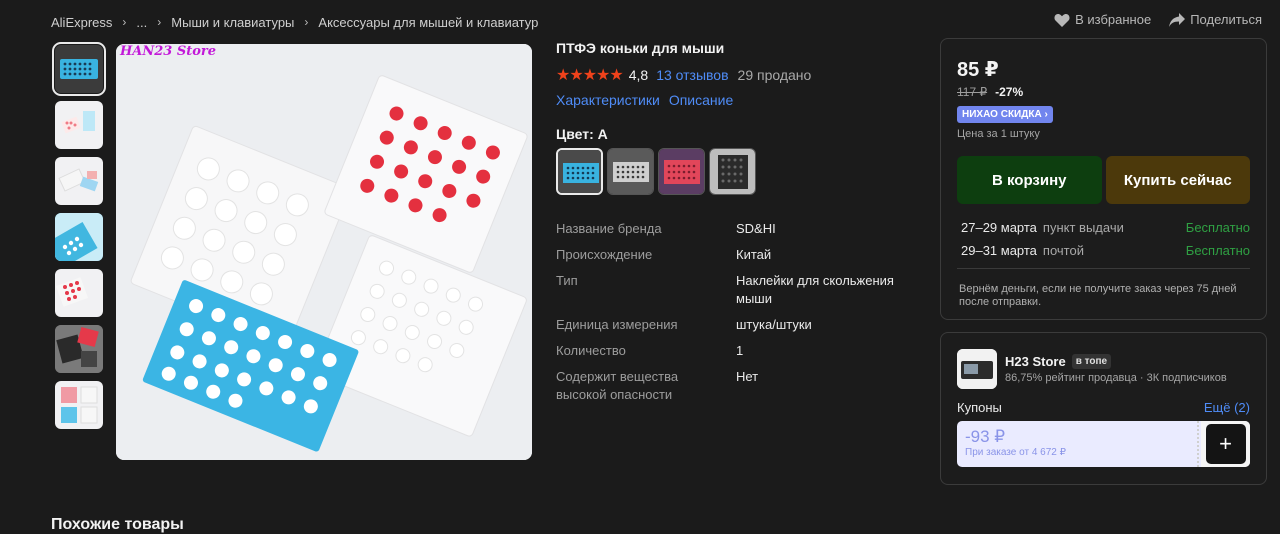 The height and width of the screenshot is (534, 1280). I want to click on spec-row: Единица измерения штука/штуки, so click(741, 325).